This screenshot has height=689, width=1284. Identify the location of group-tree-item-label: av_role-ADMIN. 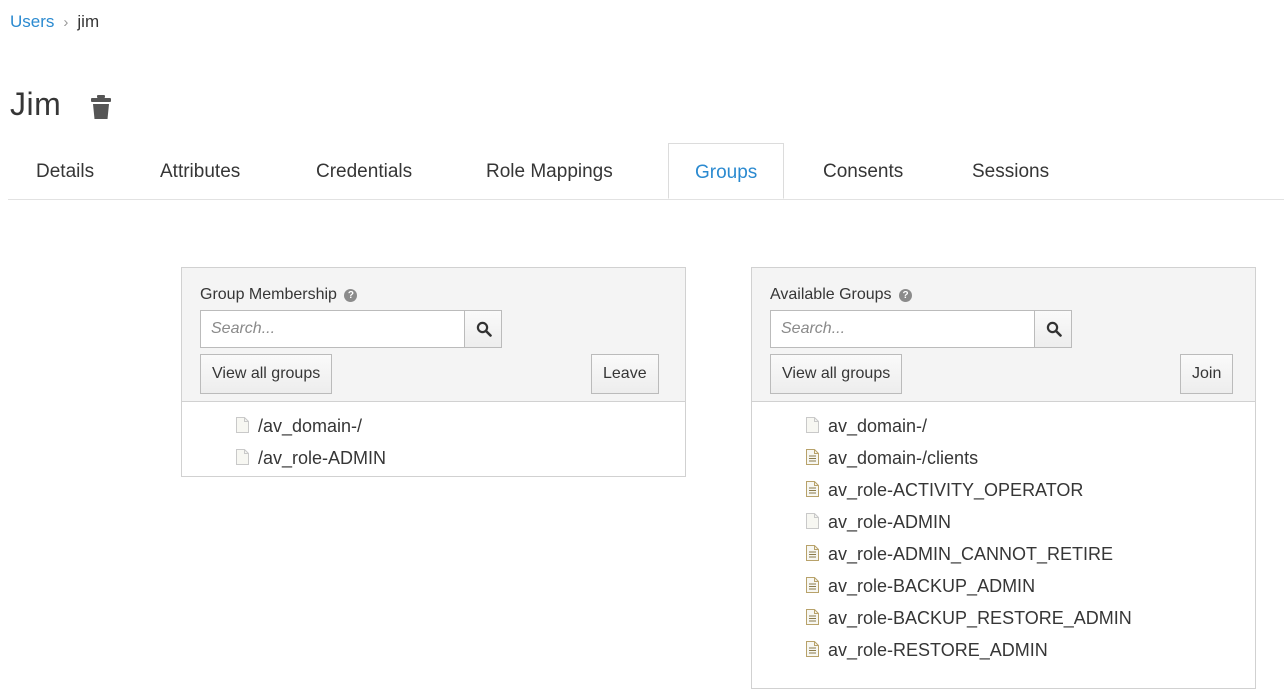
(890, 522).